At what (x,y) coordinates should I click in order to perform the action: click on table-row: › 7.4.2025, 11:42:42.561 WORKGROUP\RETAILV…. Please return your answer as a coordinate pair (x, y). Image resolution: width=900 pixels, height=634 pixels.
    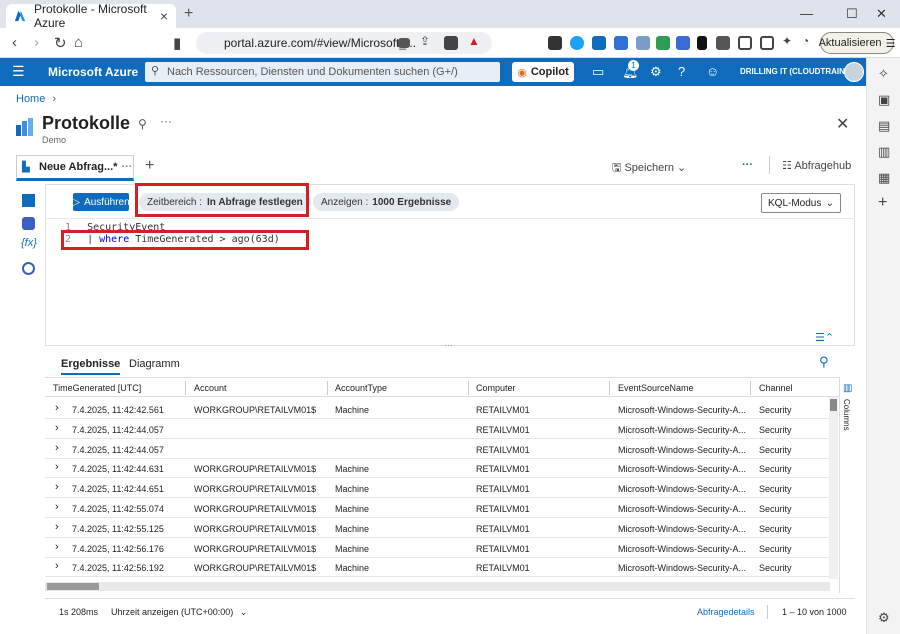
    Looking at the image, I should click on (437, 409).